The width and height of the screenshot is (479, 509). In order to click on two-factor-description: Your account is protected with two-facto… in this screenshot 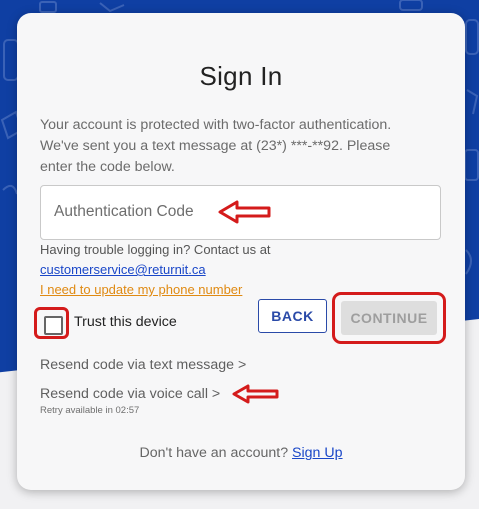, I will do `click(216, 146)`.